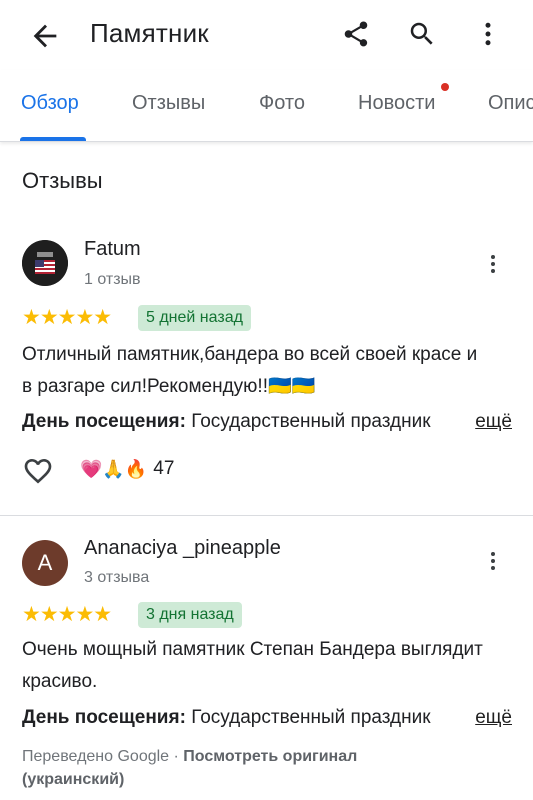 This screenshot has width=533, height=800. What do you see at coordinates (396, 103) in the screenshot?
I see `tab-news: Новости` at bounding box center [396, 103].